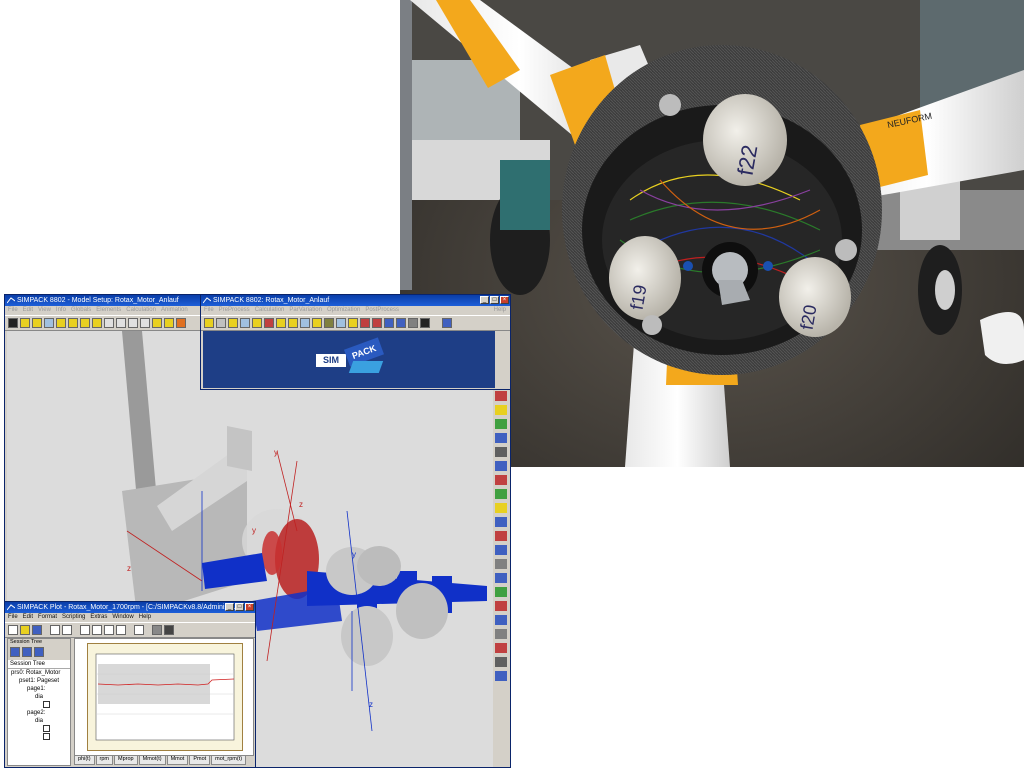  Describe the element at coordinates (39, 689) in the screenshot. I see `tree-item-page1: page1:` at that location.